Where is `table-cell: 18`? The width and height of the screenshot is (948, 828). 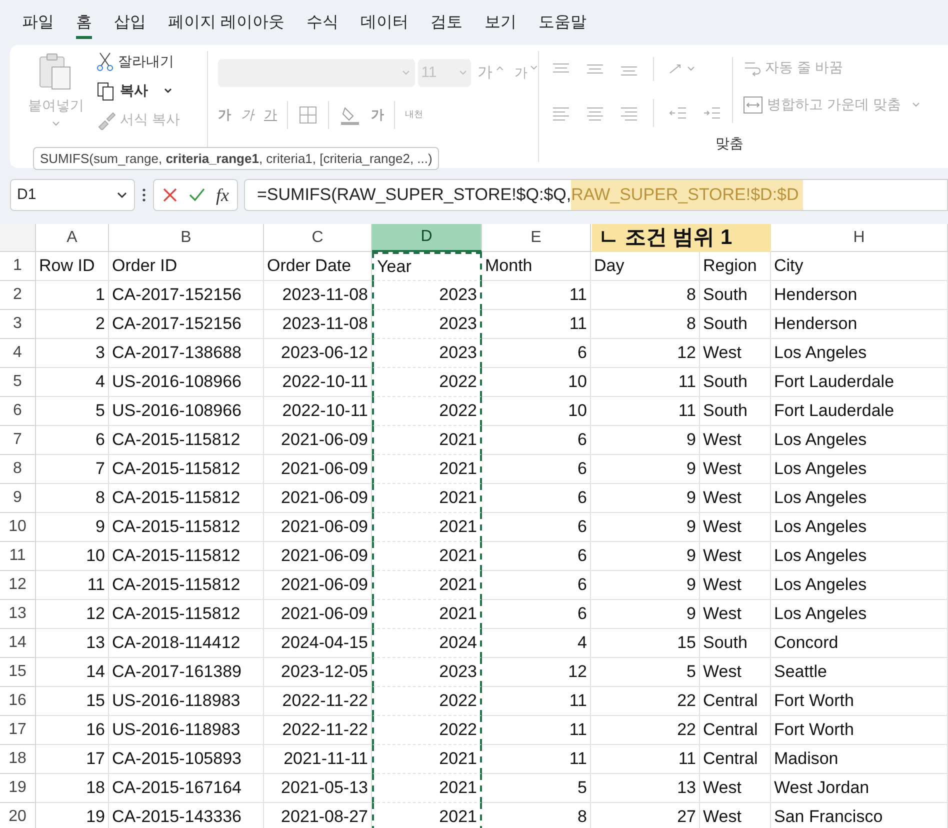 table-cell: 18 is located at coordinates (72, 788).